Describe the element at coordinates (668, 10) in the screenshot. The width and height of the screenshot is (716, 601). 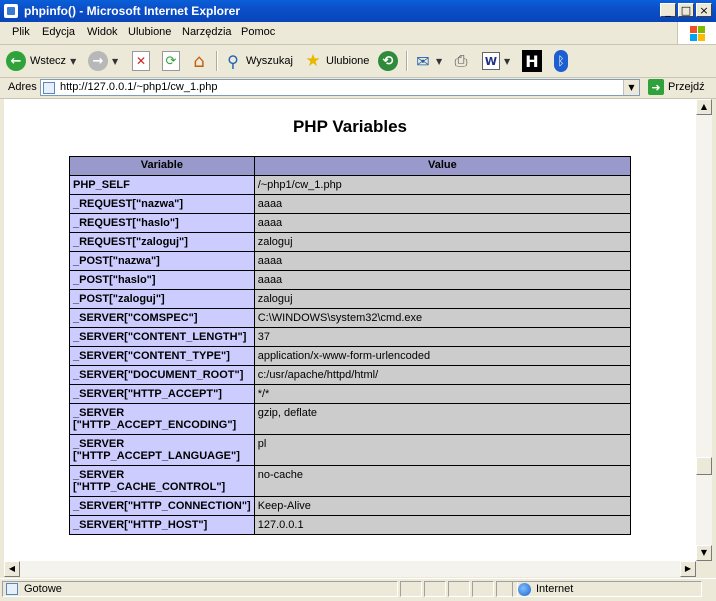
I see `minimize-button: _` at that location.